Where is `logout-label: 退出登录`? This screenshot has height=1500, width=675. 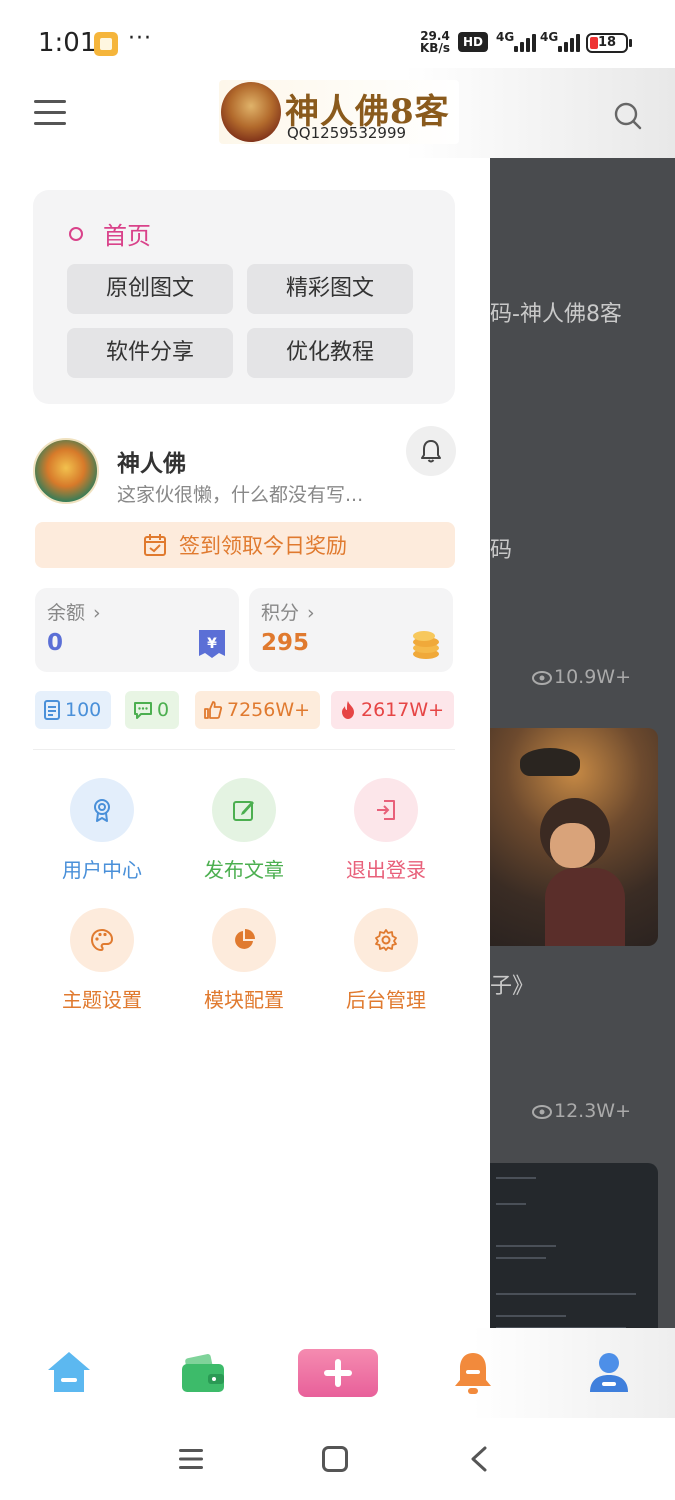 logout-label: 退出登录 is located at coordinates (386, 870).